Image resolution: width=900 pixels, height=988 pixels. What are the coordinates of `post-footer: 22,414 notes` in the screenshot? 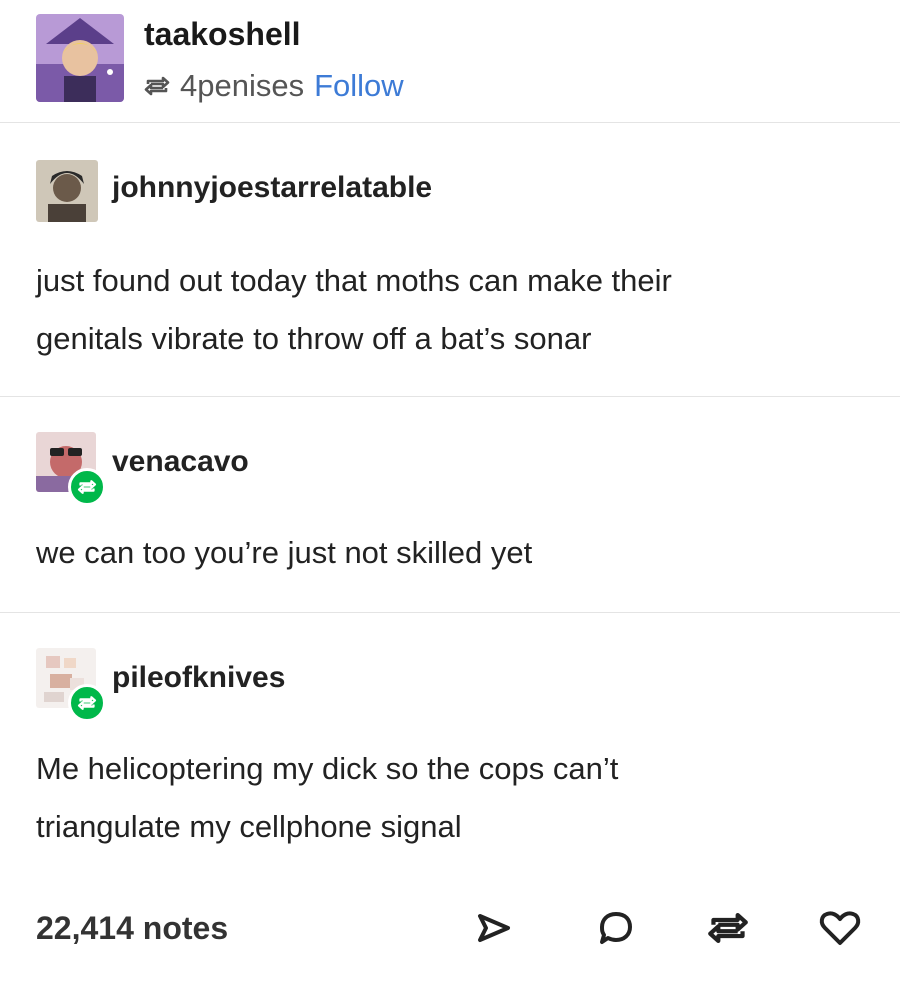 It's located at (450, 932).